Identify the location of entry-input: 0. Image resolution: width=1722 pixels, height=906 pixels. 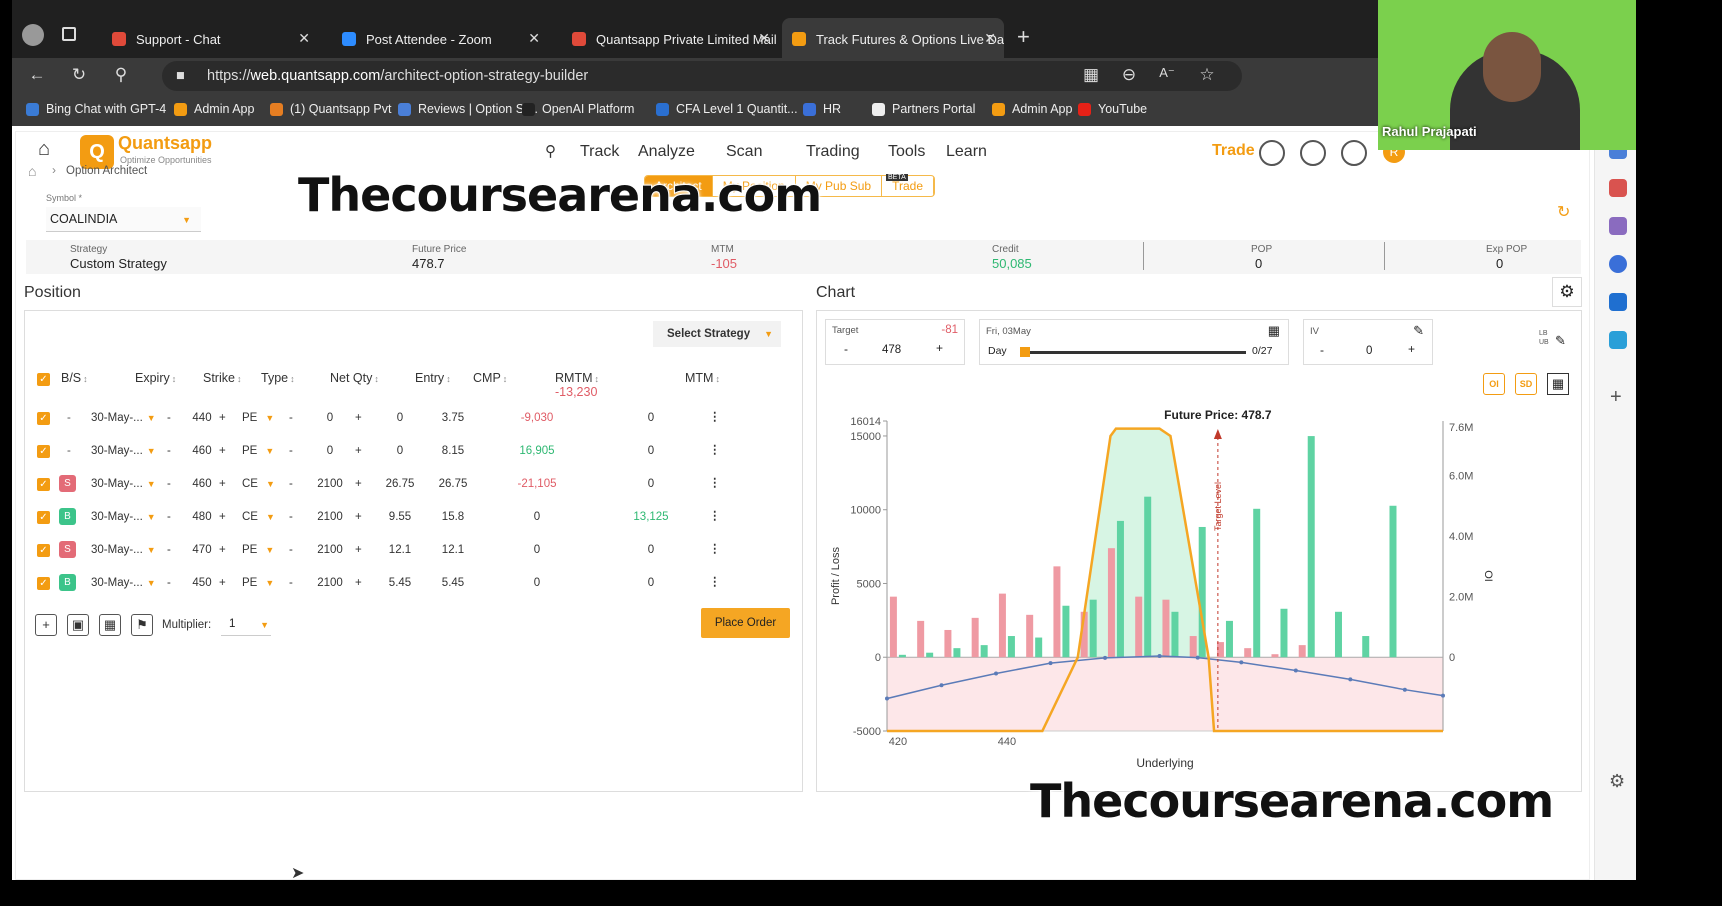
(400, 451).